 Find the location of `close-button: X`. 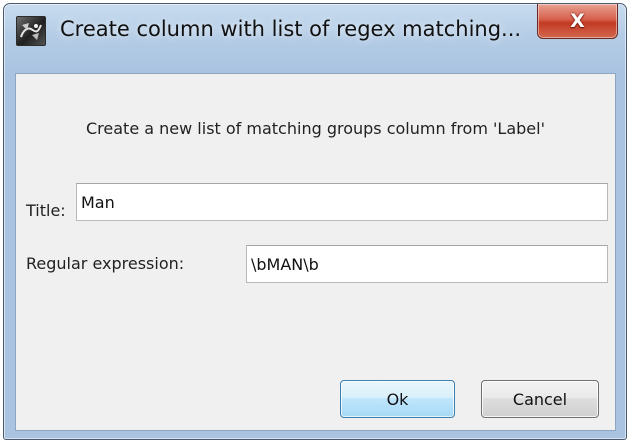

close-button: X is located at coordinates (577, 21).